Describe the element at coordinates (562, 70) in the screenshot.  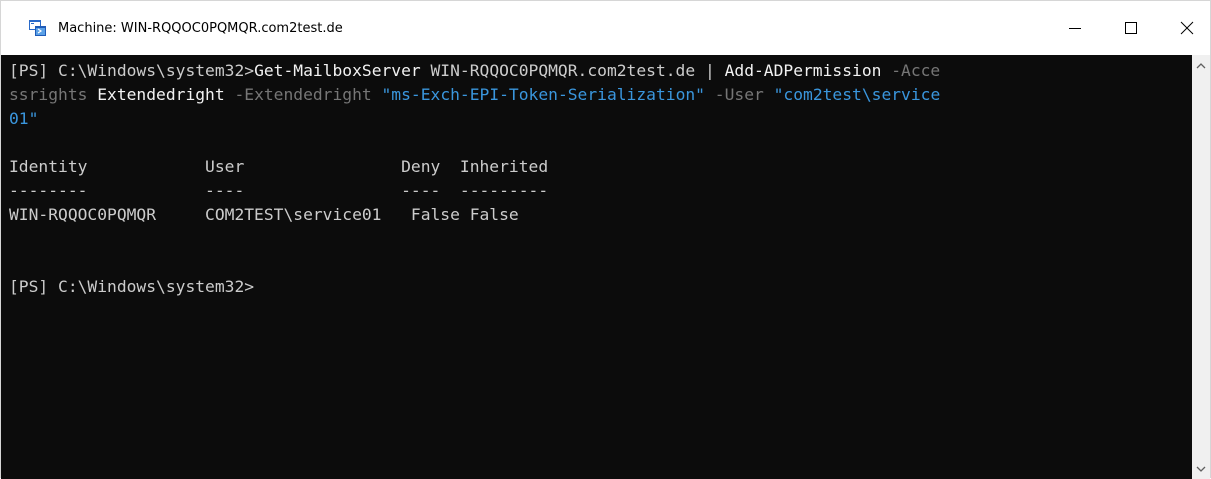
I see `argument-server: WIN-RQQOC0PQMQR.com2test.de` at that location.